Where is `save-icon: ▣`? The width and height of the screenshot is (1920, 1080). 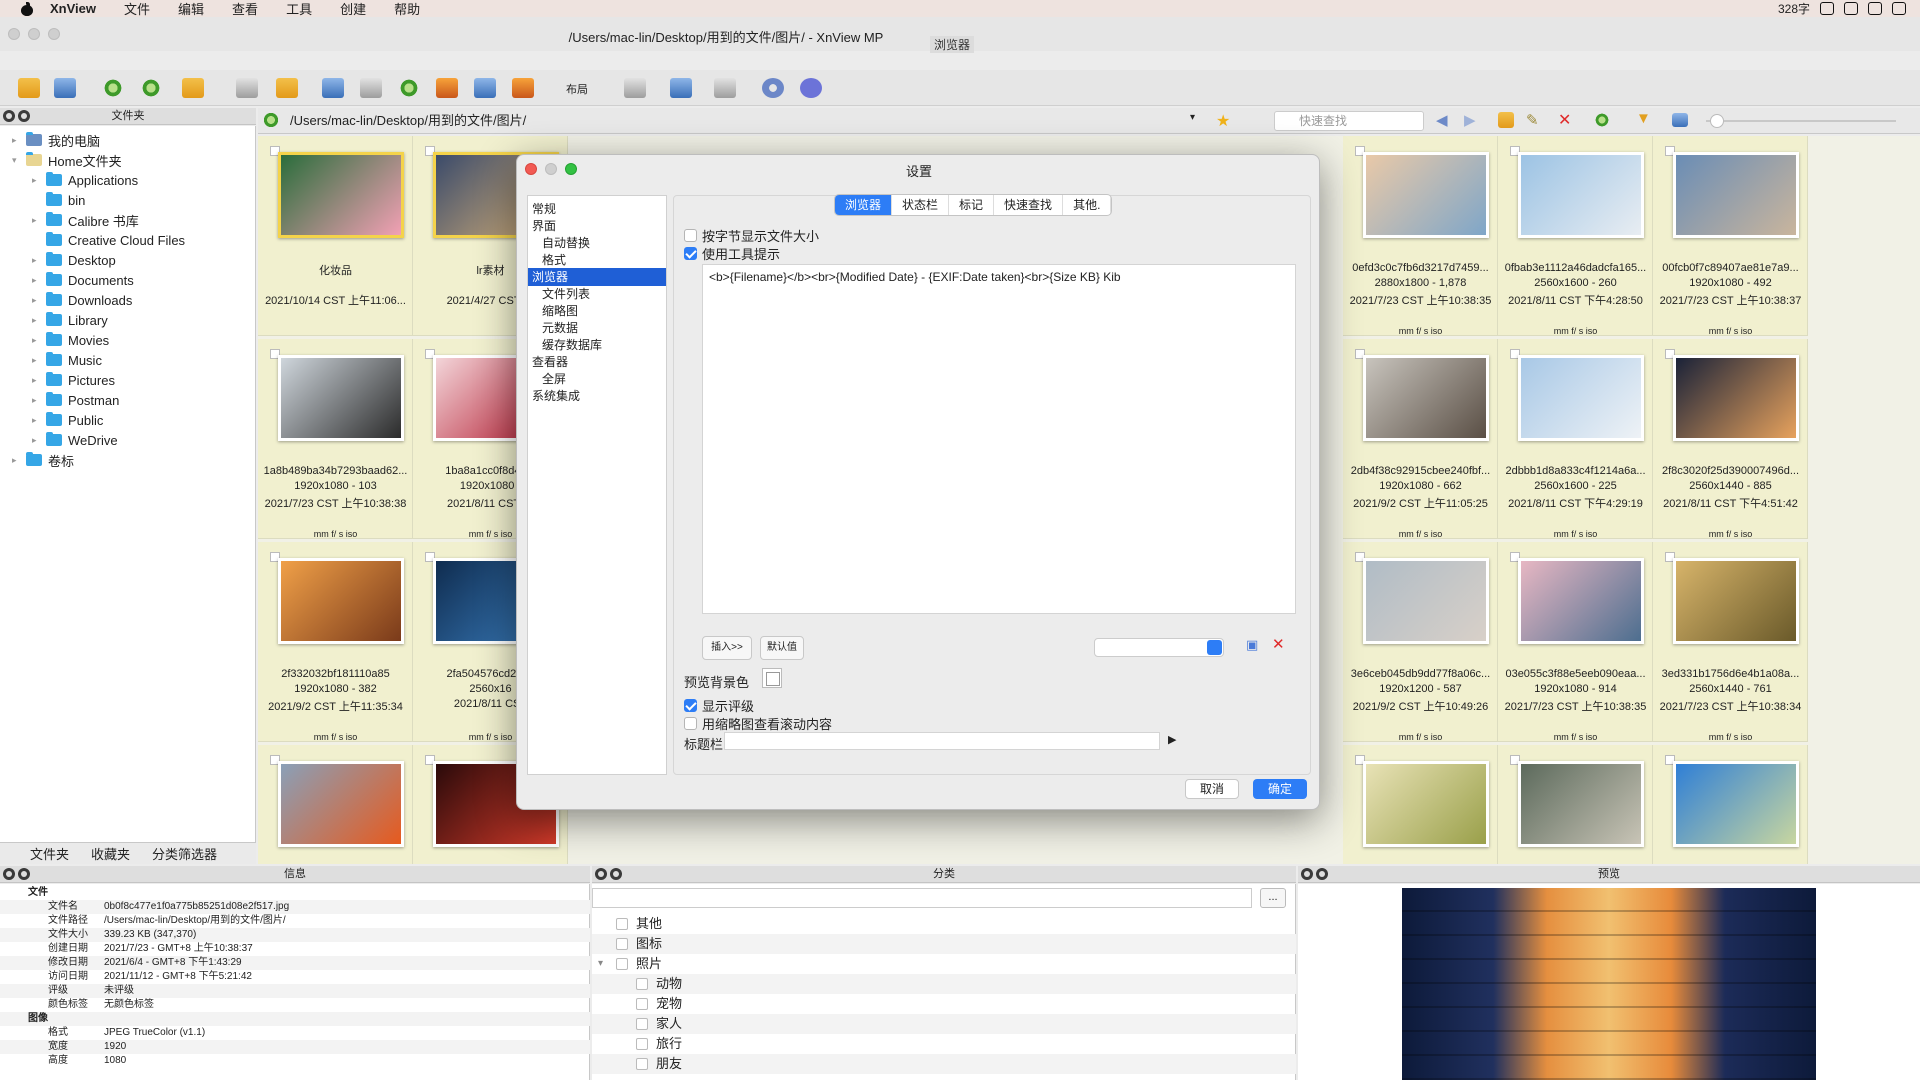 save-icon: ▣ is located at coordinates (1252, 645).